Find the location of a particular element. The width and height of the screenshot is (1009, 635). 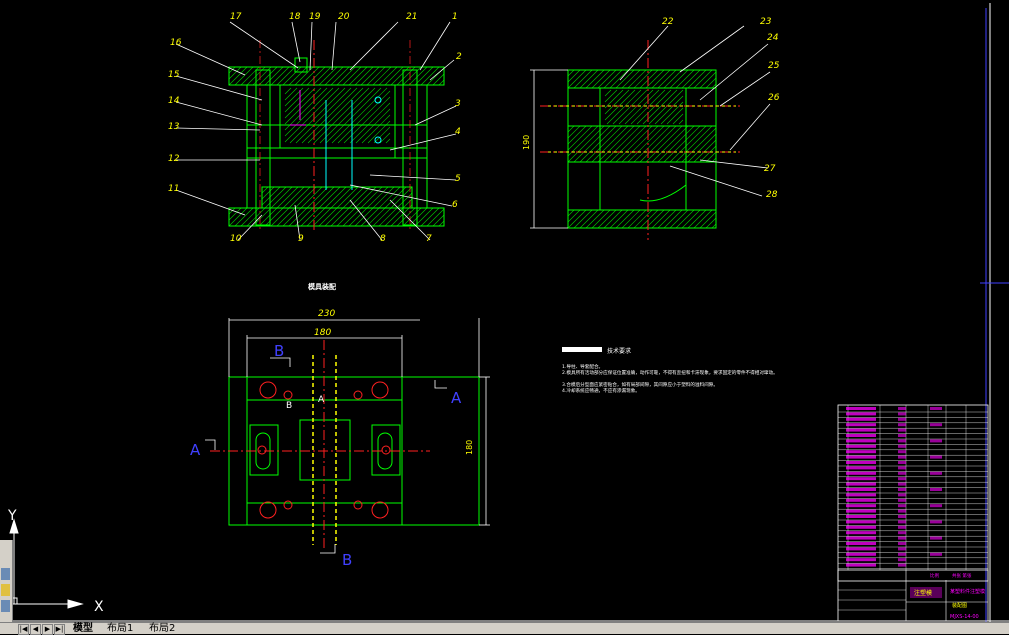

svg-text:3.合模后分型面应紧密贴合，如有局部间隙，其间隙应小于塑料的: 3.合模后分型面应紧密贴合，如有局部间隙，其间隙应小于塑料的溢料间隙。 is located at coordinates (640, 384).